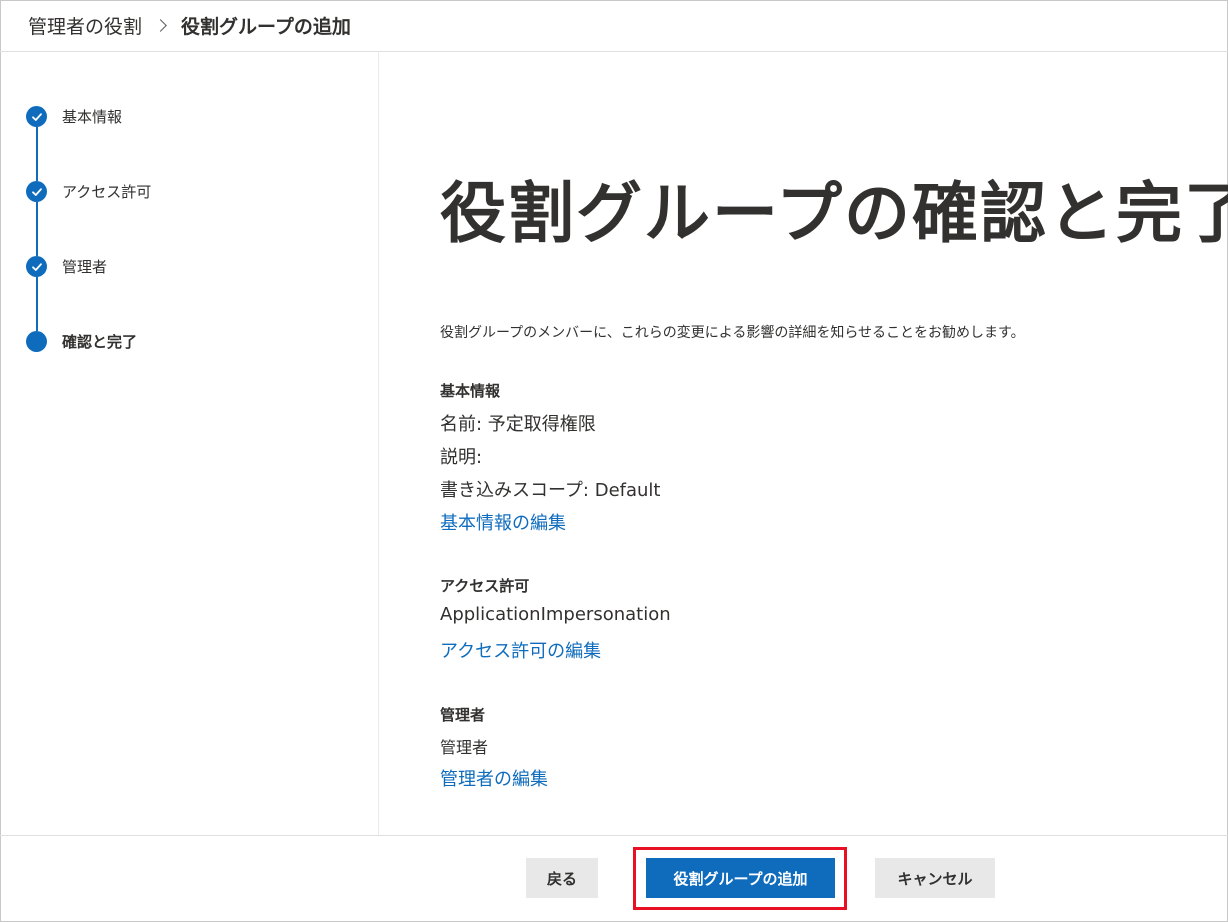 Image resolution: width=1228 pixels, height=922 pixels. Describe the element at coordinates (555, 614) in the screenshot. I see `permissions-value: ApplicationImpersonation` at that location.